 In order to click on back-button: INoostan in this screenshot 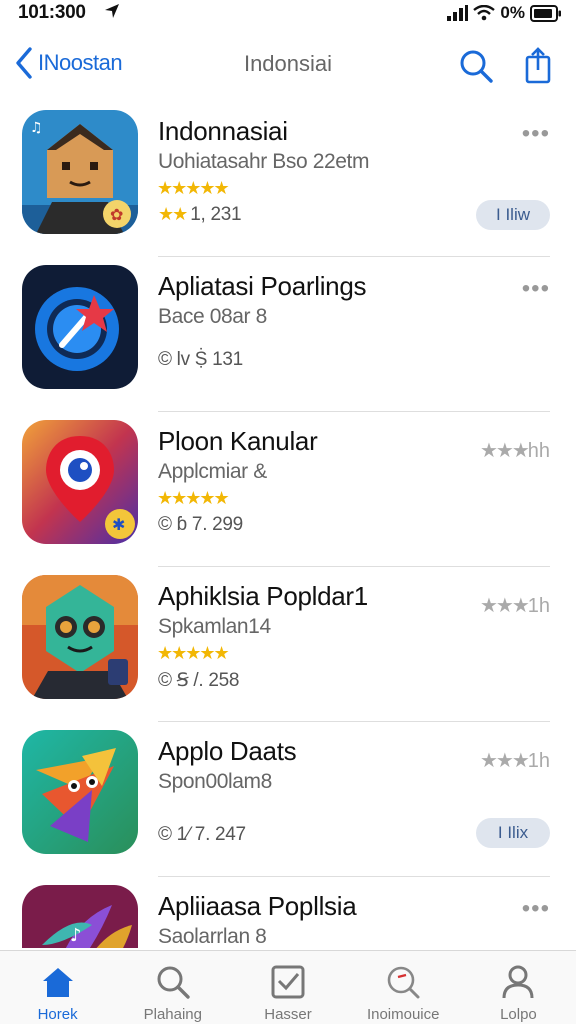, I will do `click(68, 63)`.